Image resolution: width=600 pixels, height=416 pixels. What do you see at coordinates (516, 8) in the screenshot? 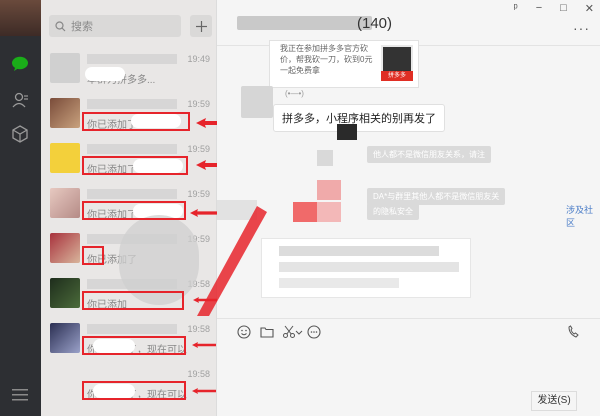
I see `pin-icon: ᵖ` at bounding box center [516, 8].